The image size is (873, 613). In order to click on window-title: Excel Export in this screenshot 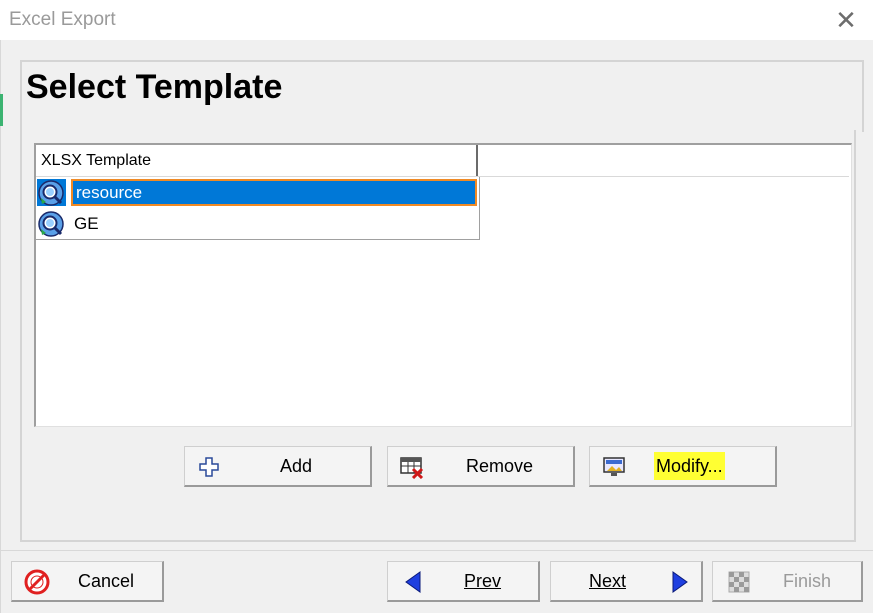, I will do `click(62, 19)`.